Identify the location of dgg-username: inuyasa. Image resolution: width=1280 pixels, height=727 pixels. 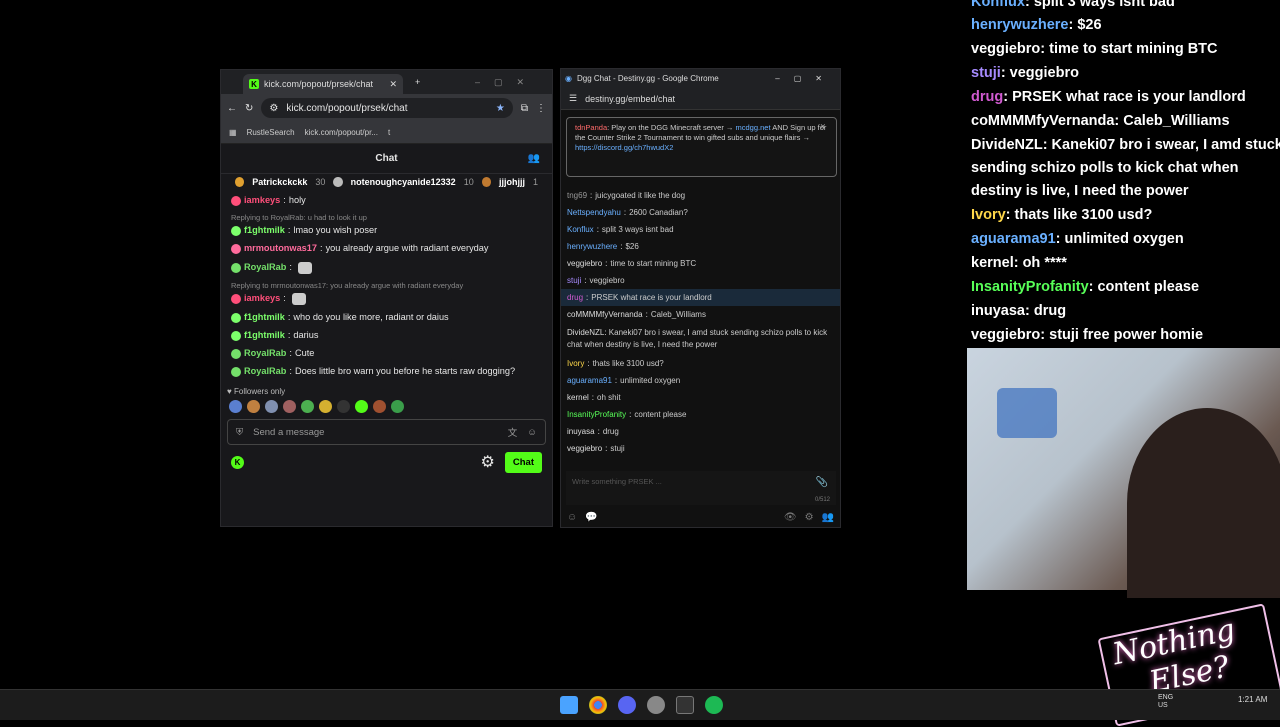
(581, 431).